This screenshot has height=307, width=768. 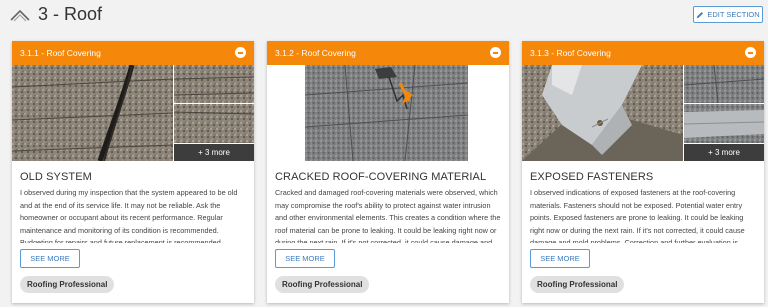 What do you see at coordinates (56, 177) in the screenshot?
I see `comment-title: OLD SYSTEM` at bounding box center [56, 177].